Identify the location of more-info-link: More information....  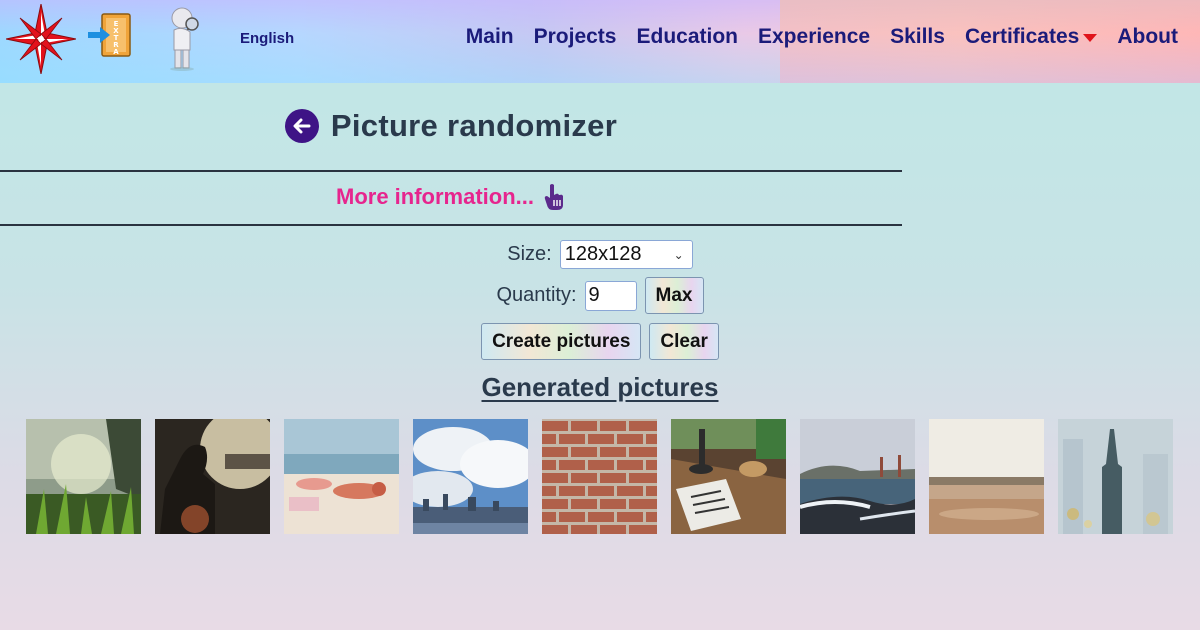
(435, 197).